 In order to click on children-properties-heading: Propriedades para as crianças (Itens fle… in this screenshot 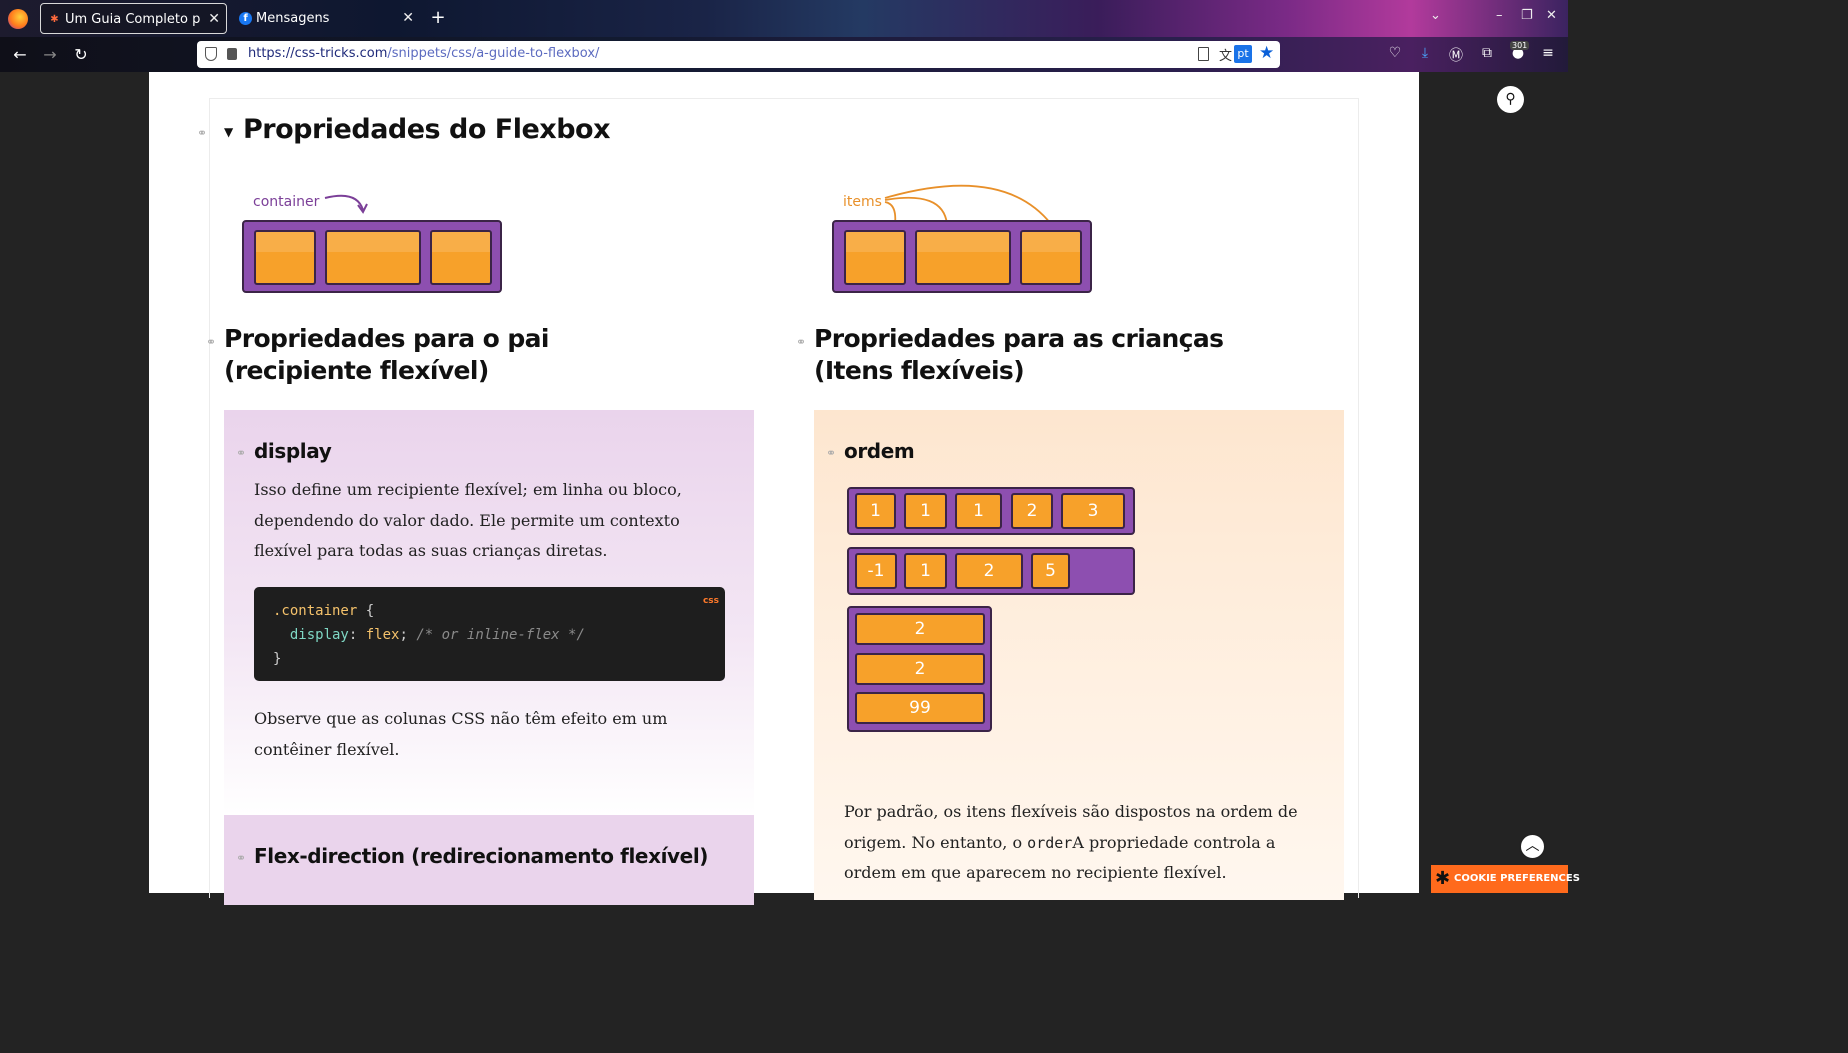, I will do `click(1064, 355)`.